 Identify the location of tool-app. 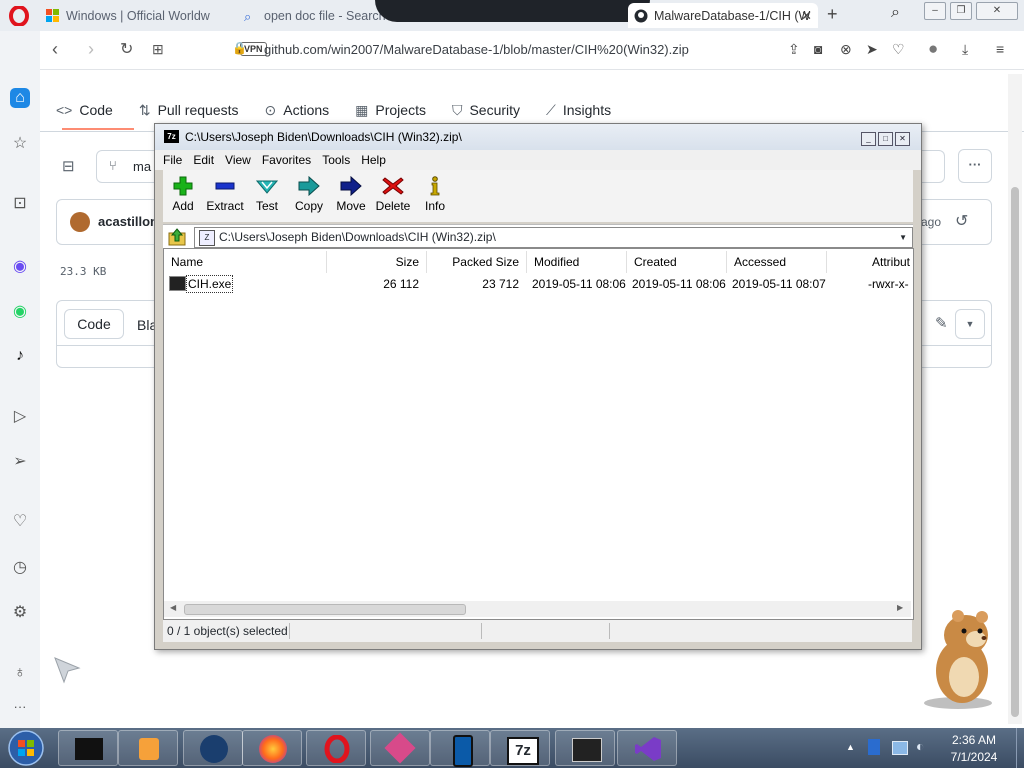
(400, 748).